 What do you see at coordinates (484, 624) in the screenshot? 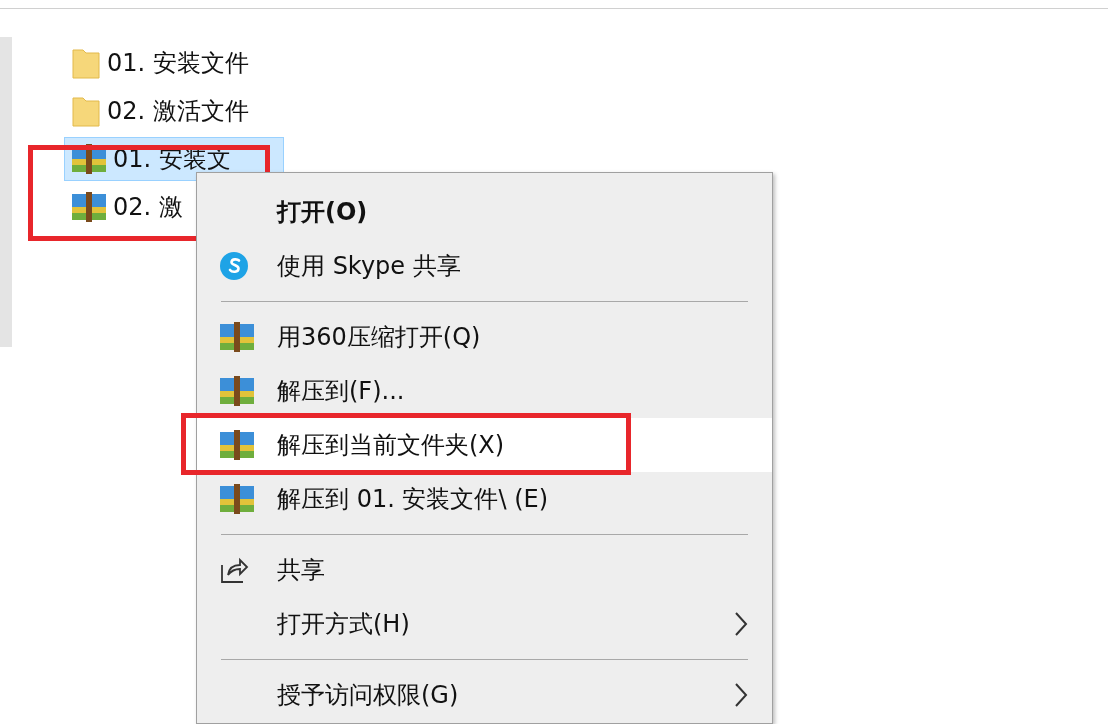
I see `menu-item: 打开方式(H)` at bounding box center [484, 624].